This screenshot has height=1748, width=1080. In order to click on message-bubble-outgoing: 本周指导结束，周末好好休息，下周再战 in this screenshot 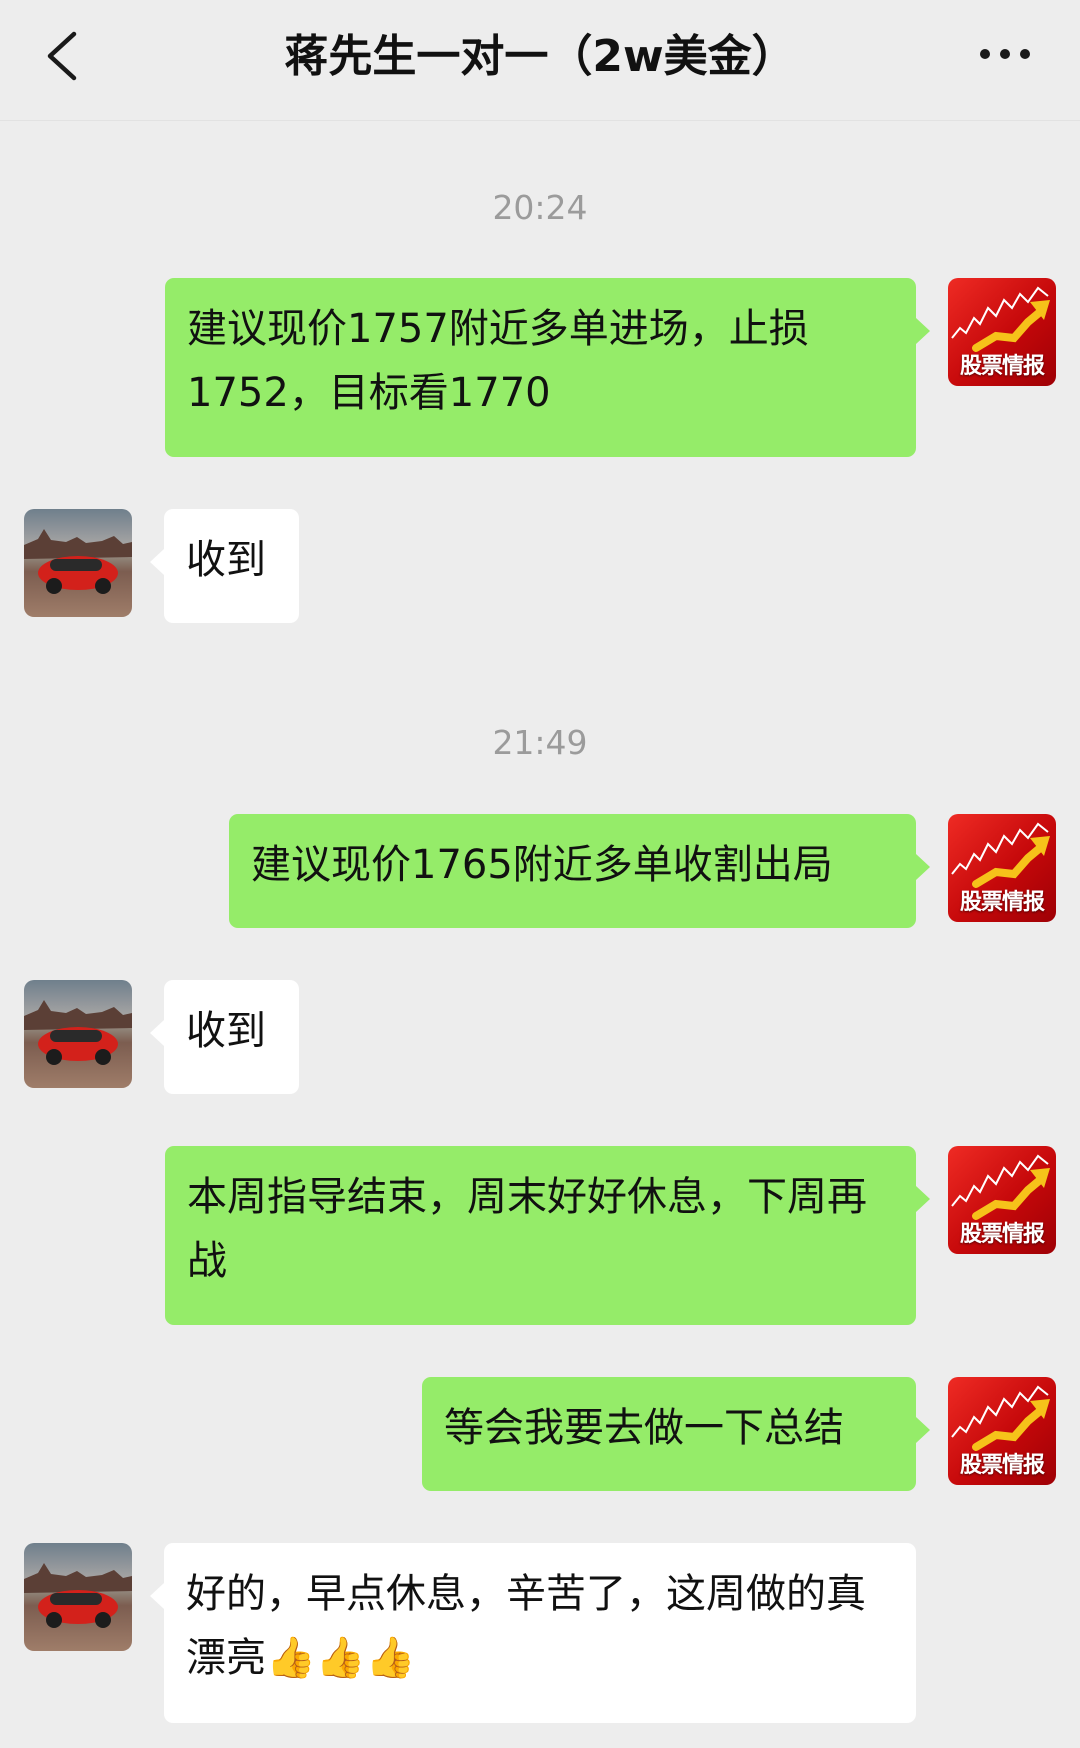, I will do `click(547, 1235)`.